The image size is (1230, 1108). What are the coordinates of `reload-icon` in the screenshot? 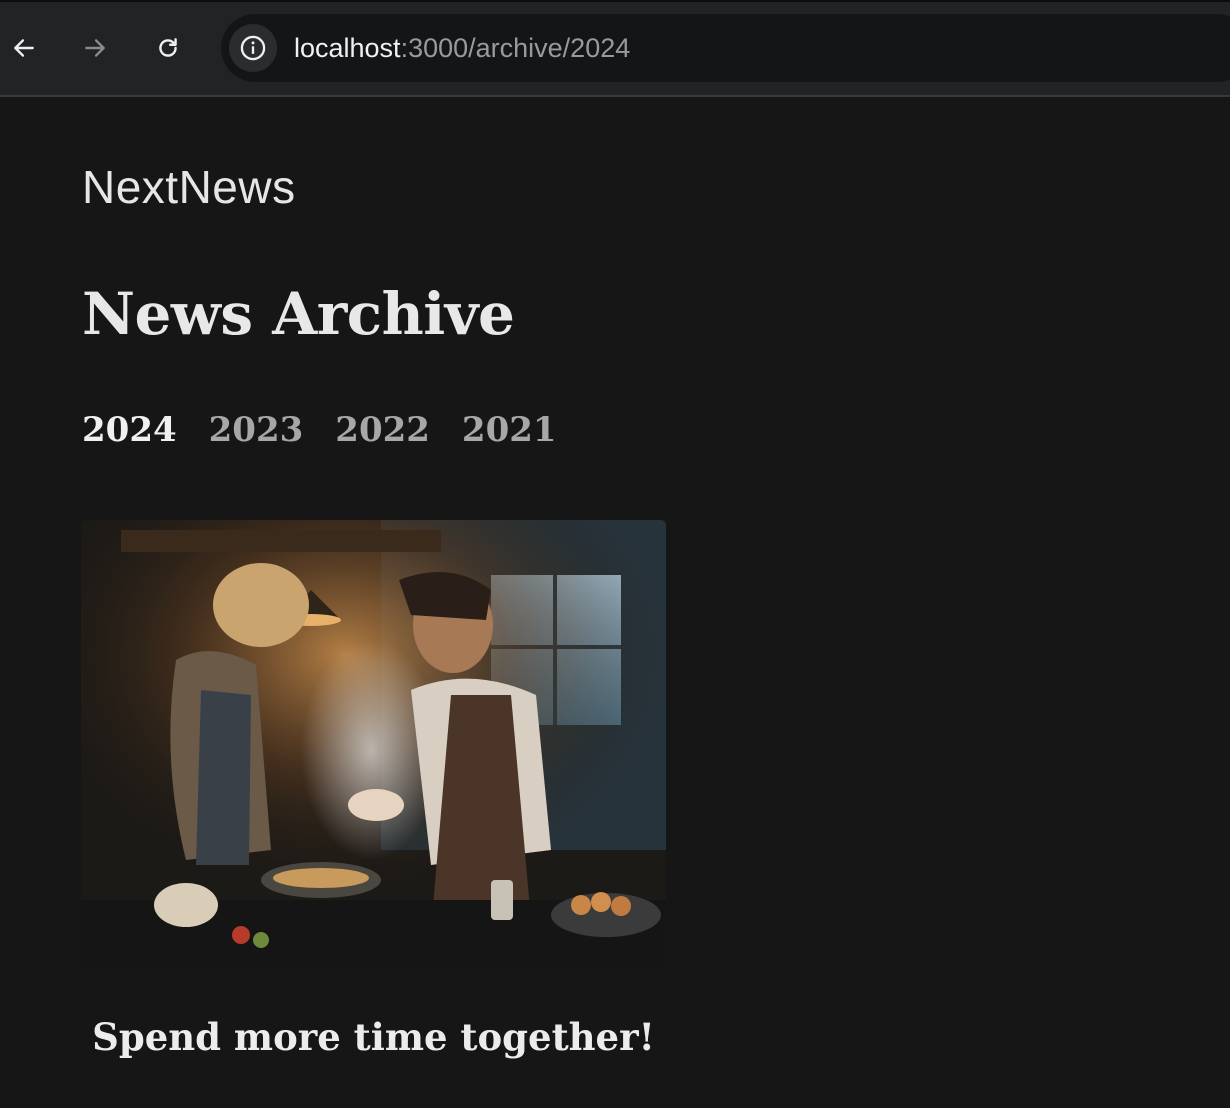 It's located at (168, 47).